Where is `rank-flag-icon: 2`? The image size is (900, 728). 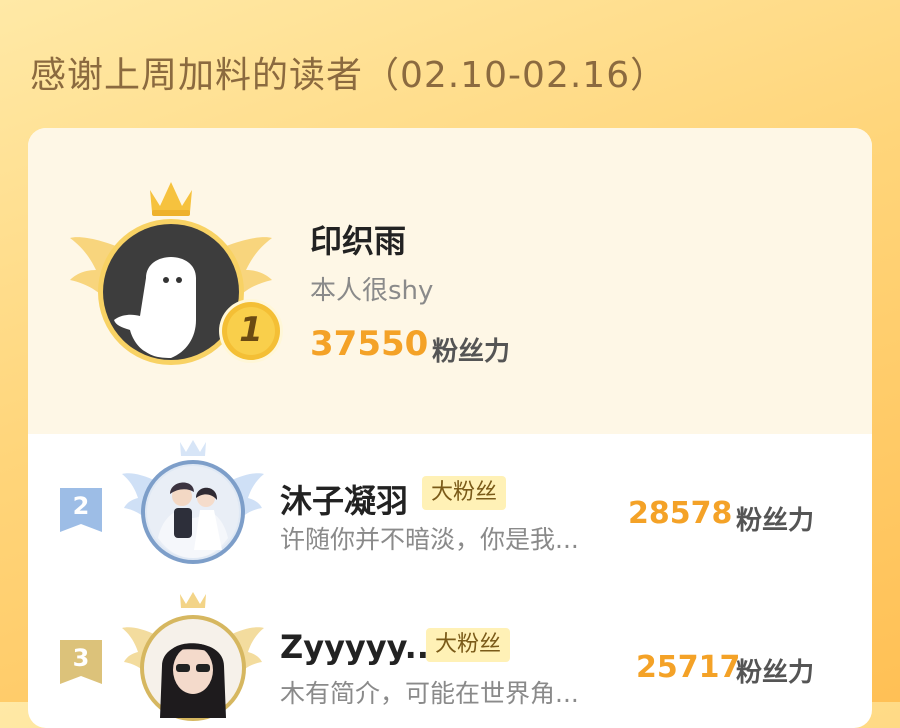 rank-flag-icon: 2 is located at coordinates (81, 510).